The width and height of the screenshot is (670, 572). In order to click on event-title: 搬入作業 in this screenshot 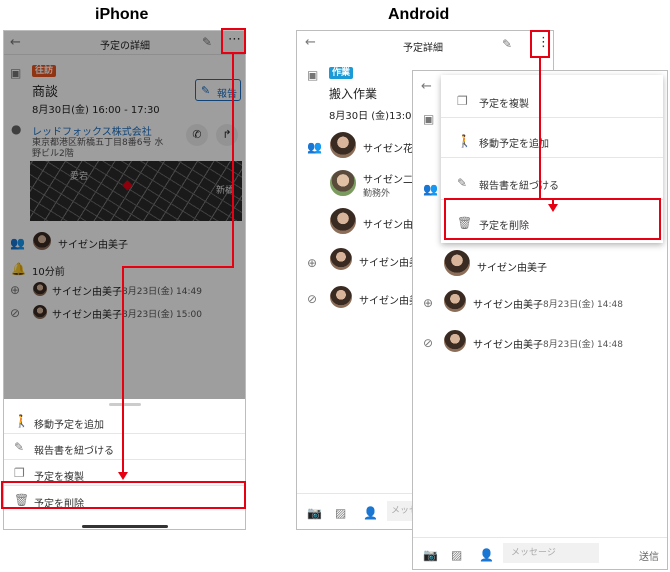, I will do `click(353, 94)`.